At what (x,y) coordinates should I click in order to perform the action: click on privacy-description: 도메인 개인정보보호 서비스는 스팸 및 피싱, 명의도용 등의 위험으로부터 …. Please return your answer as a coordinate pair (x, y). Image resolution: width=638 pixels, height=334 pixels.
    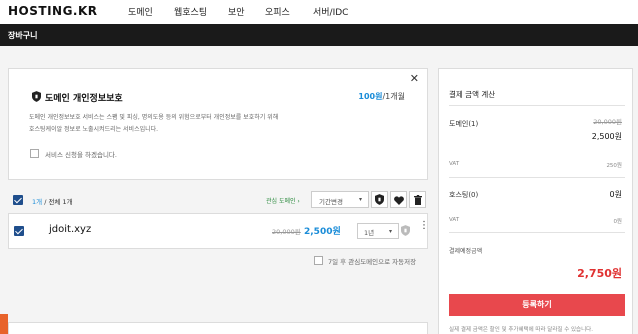
    Looking at the image, I should click on (154, 123).